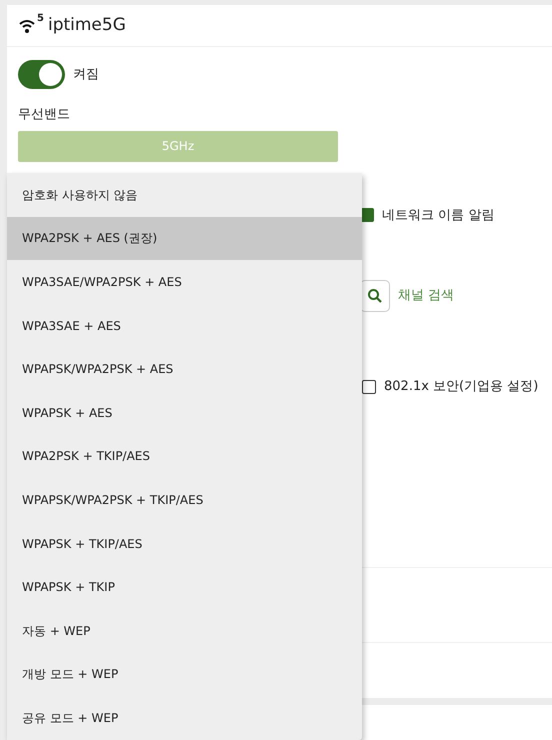  What do you see at coordinates (184, 544) in the screenshot?
I see `menu-item: WPAPSK + TKIP/AES` at bounding box center [184, 544].